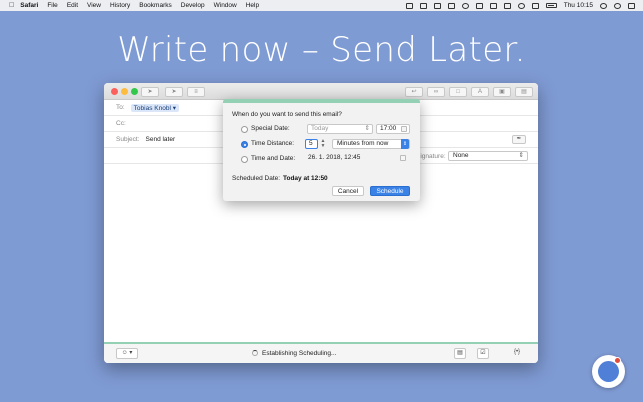  Describe the element at coordinates (244, 144) in the screenshot. I see `time-distance-radio` at that location.